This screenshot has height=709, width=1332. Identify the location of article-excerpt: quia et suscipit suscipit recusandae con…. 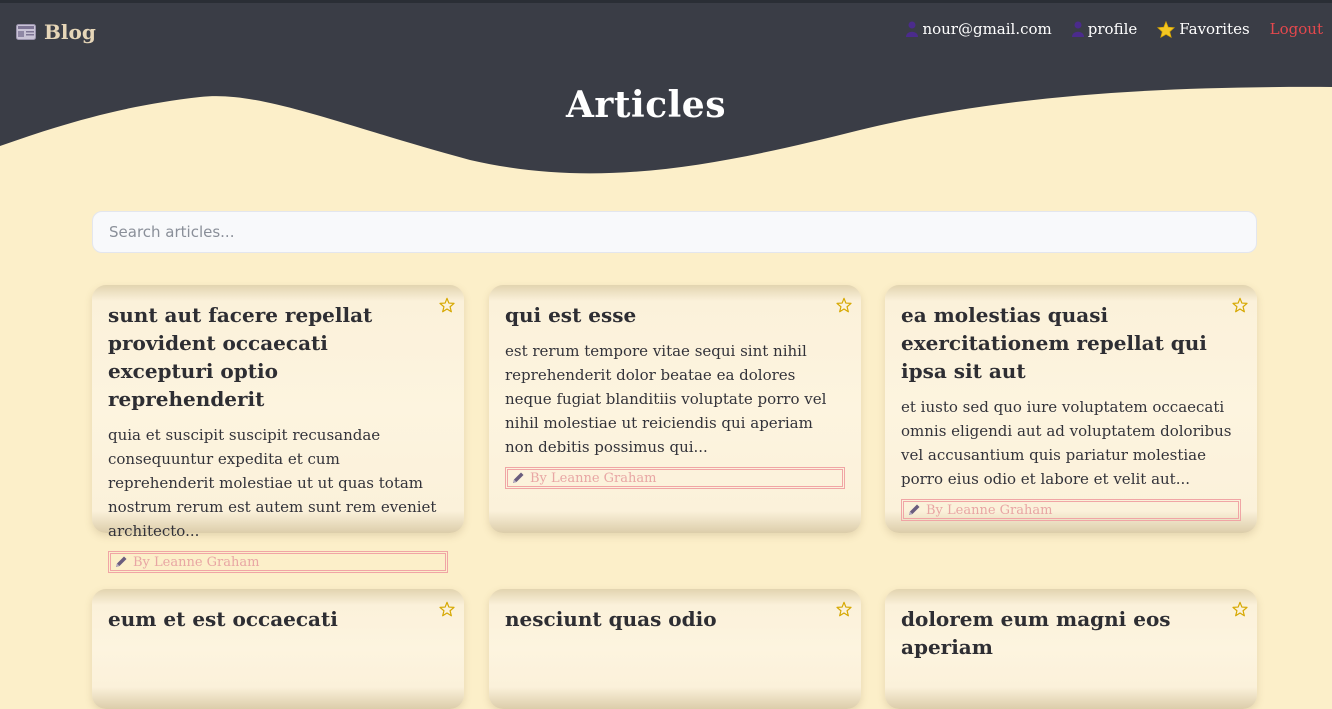
(272, 483).